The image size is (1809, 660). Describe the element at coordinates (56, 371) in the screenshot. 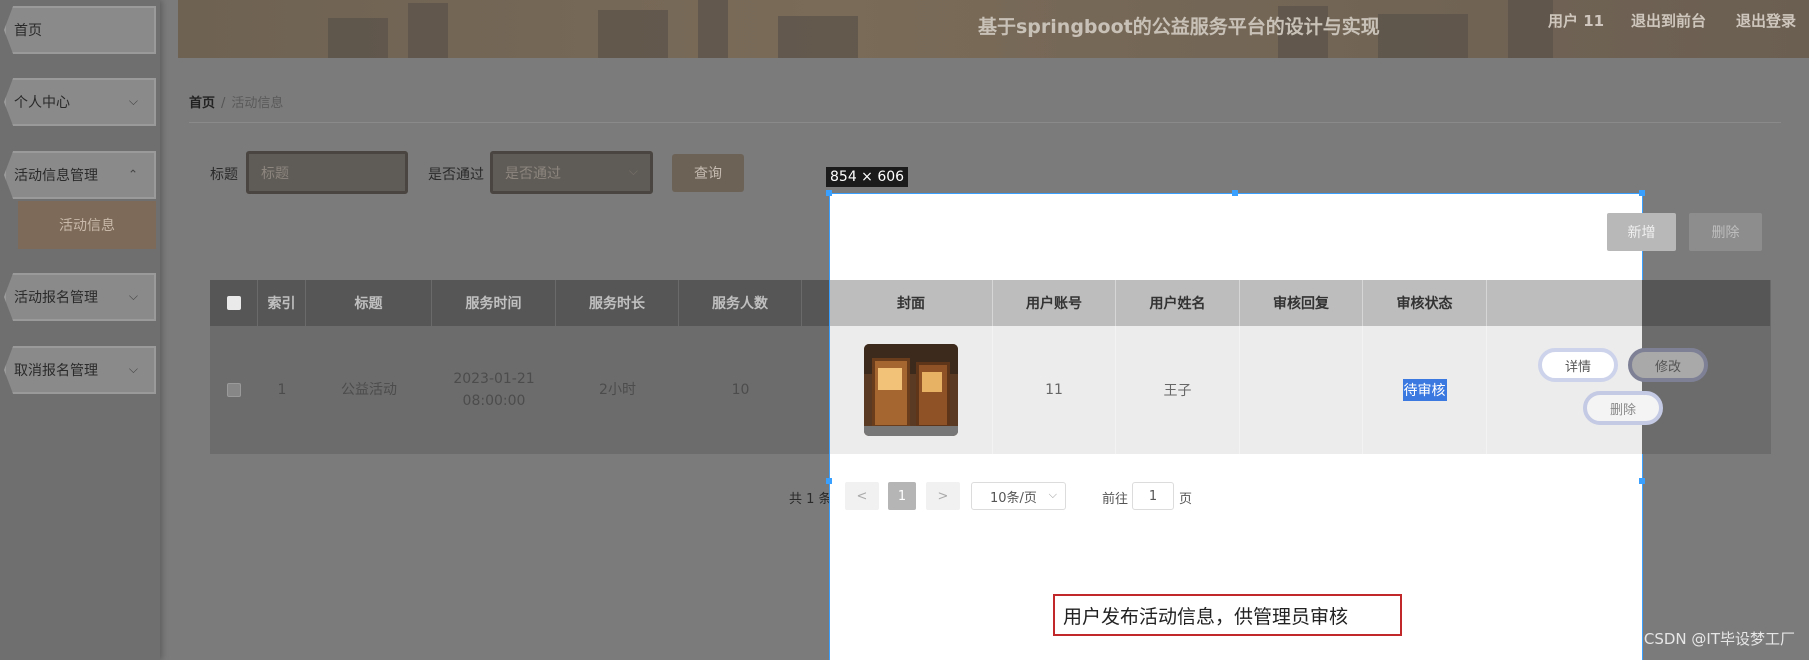

I see `sidebar-item-label: 取消报名管理` at that location.